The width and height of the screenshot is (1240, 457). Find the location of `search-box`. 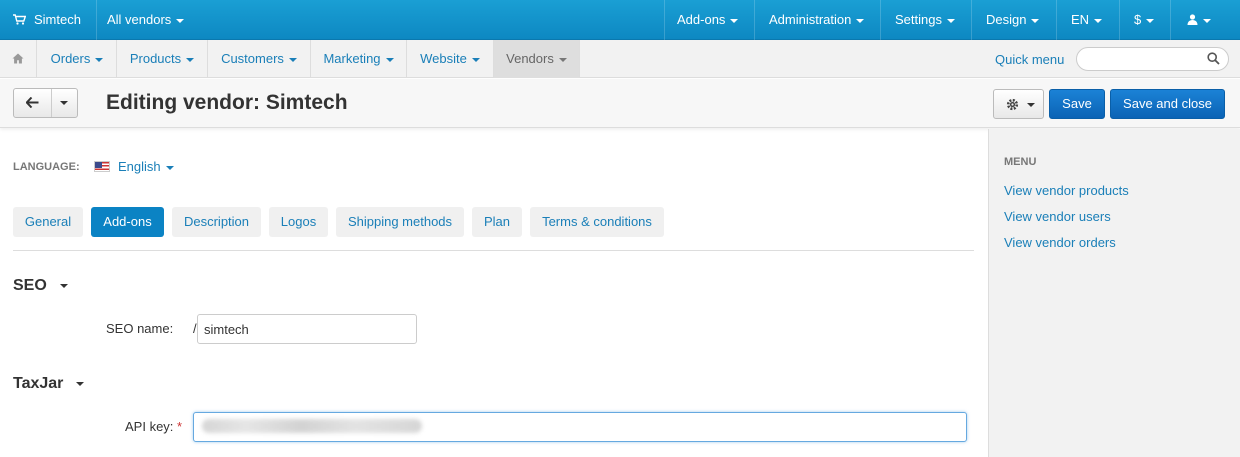

search-box is located at coordinates (1152, 59).